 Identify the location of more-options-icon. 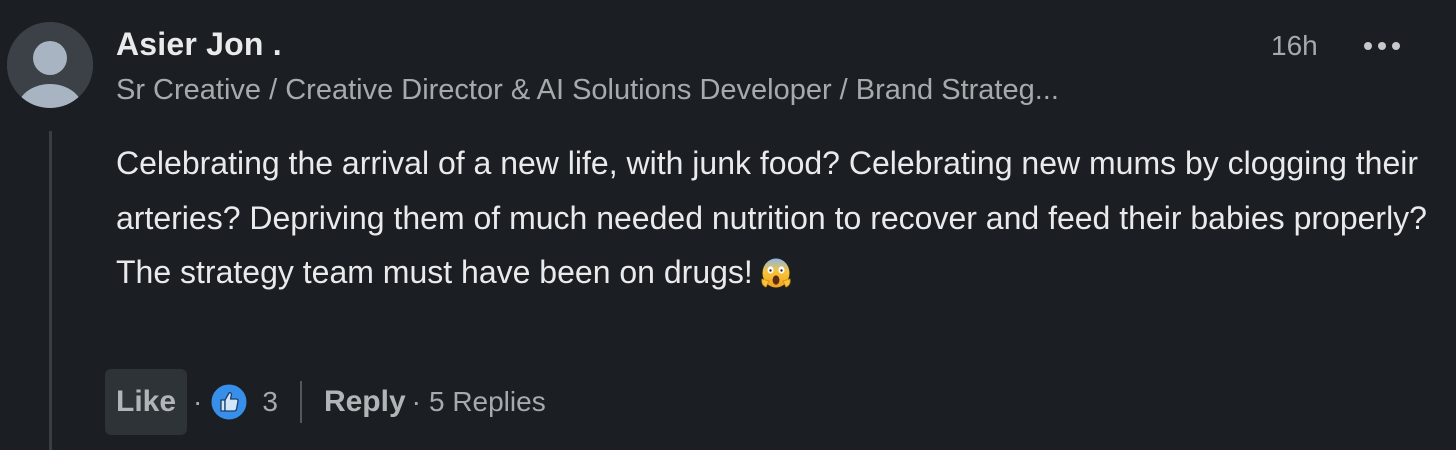
(1382, 46).